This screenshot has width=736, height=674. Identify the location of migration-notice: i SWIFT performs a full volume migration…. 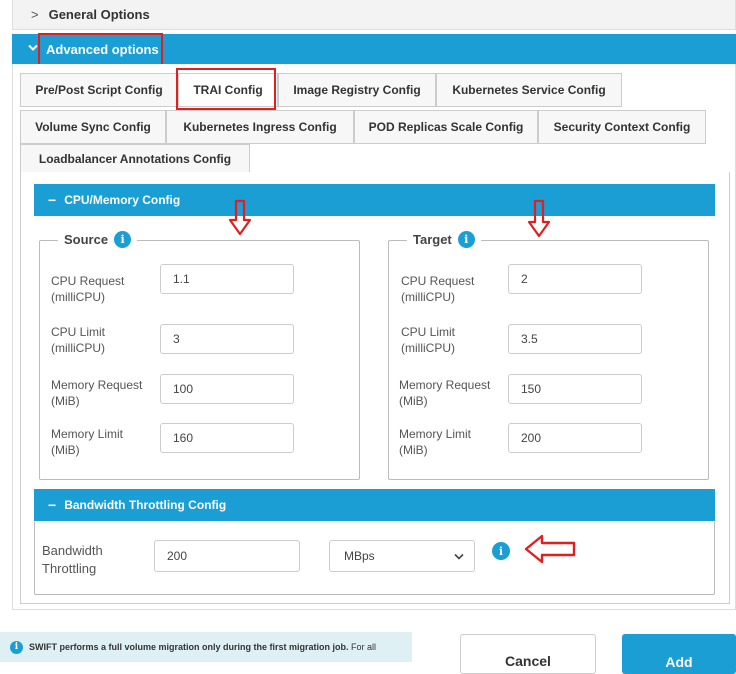
(206, 647).